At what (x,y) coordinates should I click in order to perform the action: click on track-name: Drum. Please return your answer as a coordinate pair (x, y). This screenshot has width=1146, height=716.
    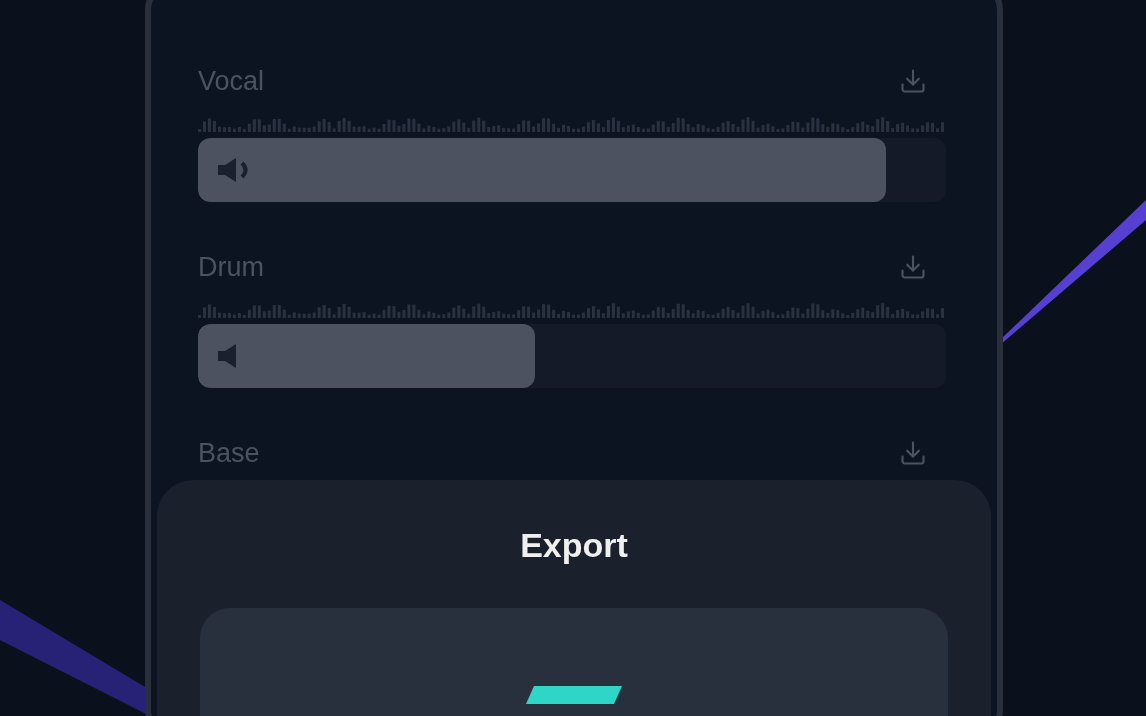
    Looking at the image, I should click on (231, 267).